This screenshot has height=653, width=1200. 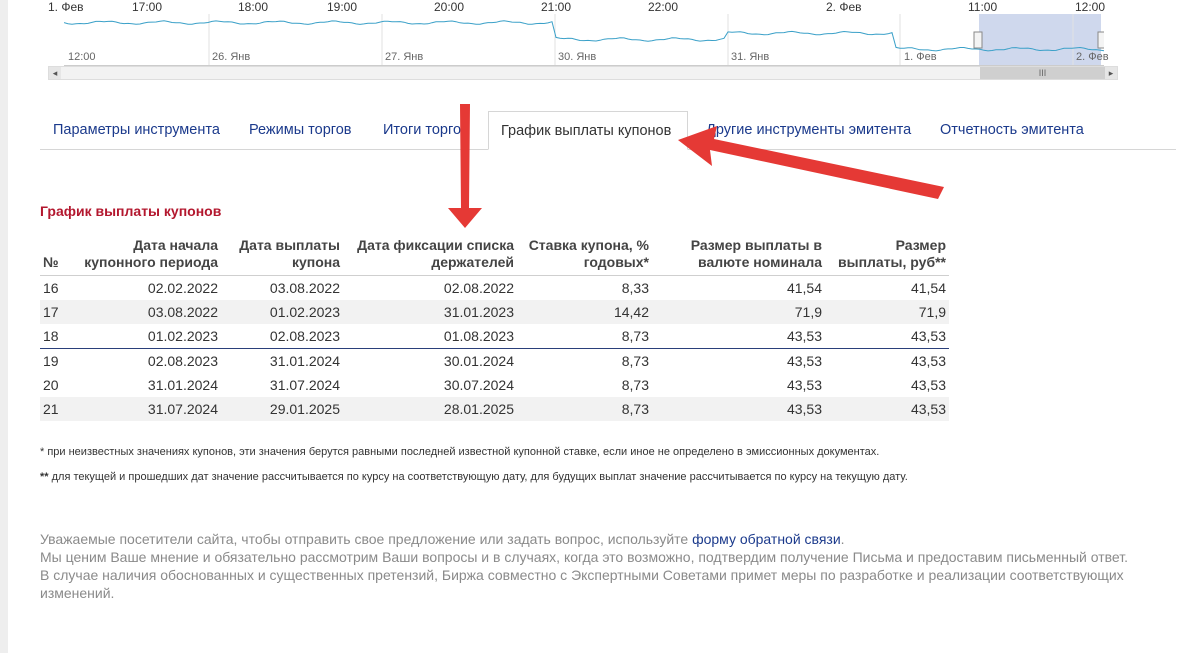 What do you see at coordinates (766, 539) in the screenshot?
I see `feedback-form-link: форму обратной связи` at bounding box center [766, 539].